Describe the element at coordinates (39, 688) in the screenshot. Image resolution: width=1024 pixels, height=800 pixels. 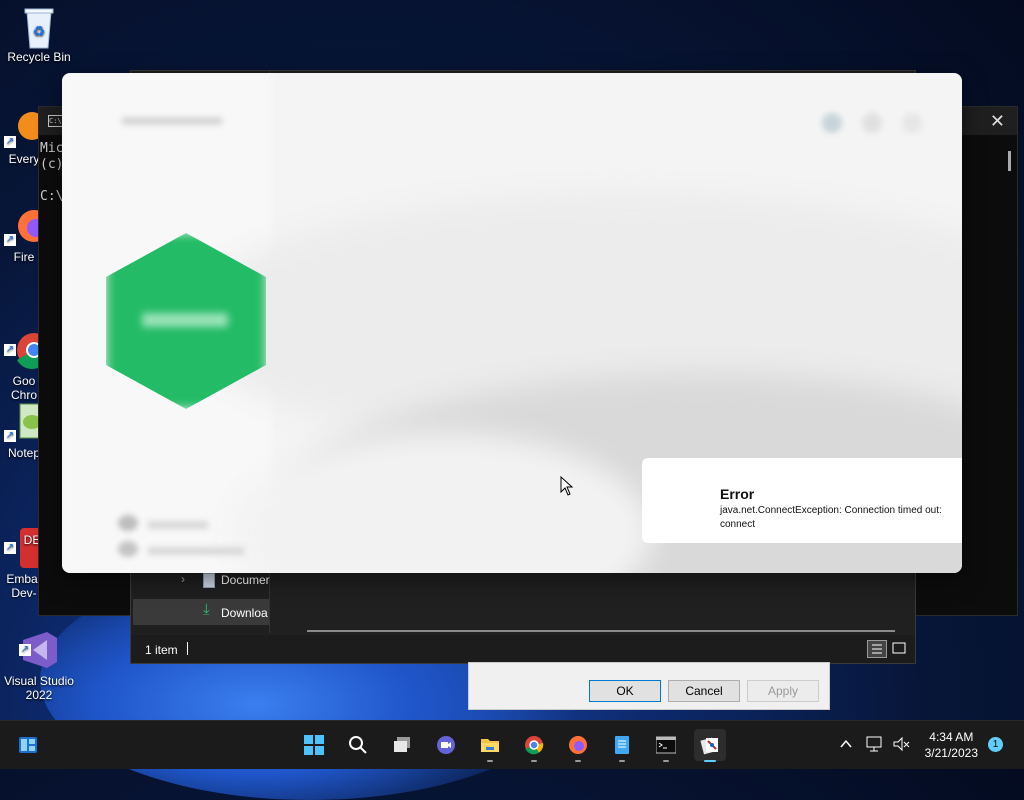
I see `desktop-icon-label: Visual Studio 2022` at that location.